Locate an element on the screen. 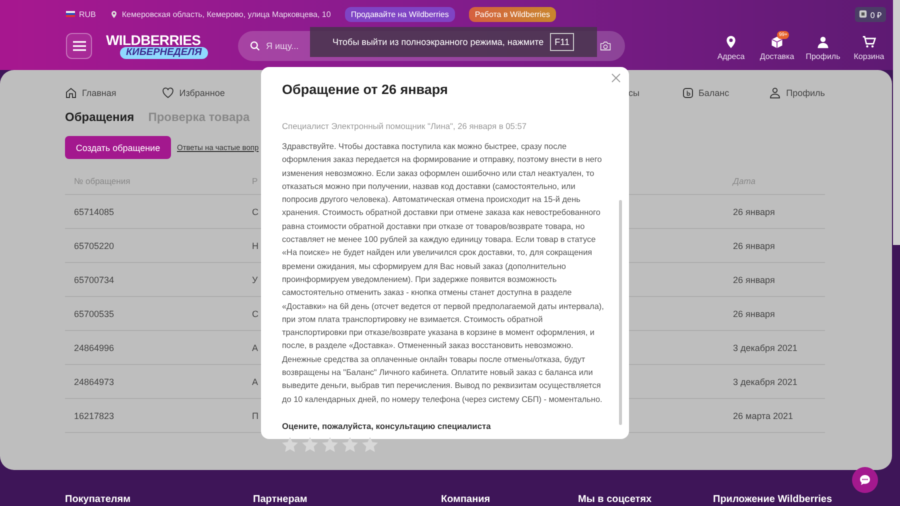 The height and width of the screenshot is (506, 900). cart-icon is located at coordinates (869, 42).